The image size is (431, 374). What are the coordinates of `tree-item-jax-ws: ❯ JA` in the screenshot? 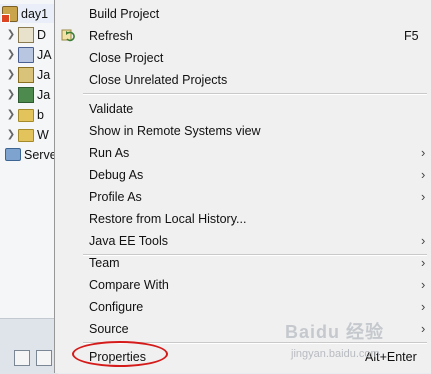 It's located at (26, 54).